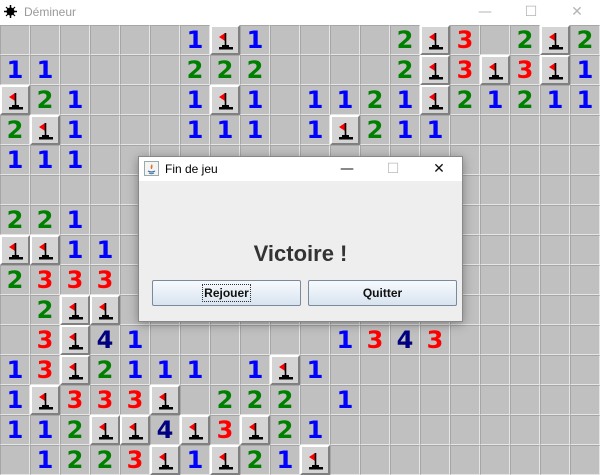 The image size is (600, 475). What do you see at coordinates (531, 12) in the screenshot?
I see `maximize-button: ☐` at bounding box center [531, 12].